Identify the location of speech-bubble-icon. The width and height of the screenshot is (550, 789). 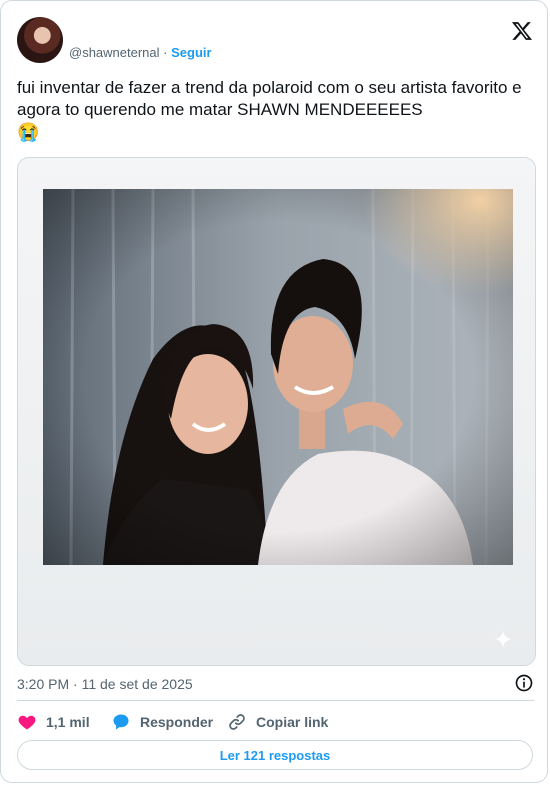
(121, 722).